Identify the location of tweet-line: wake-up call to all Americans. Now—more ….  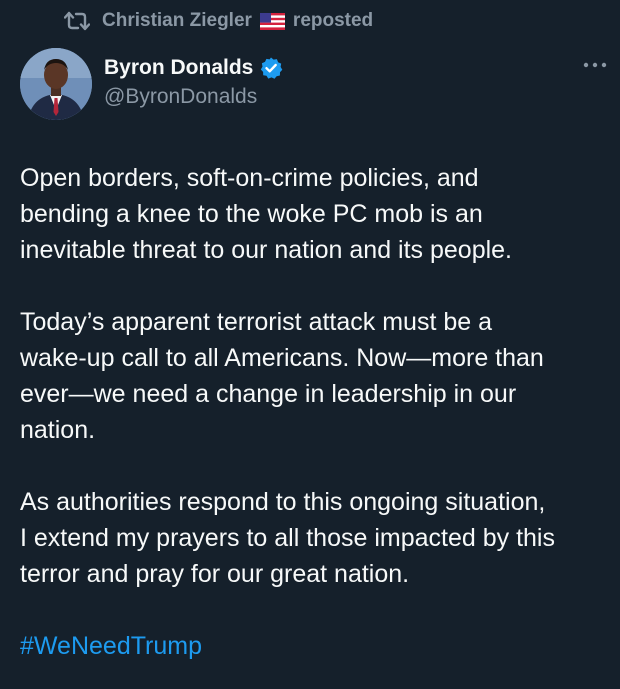
(282, 358).